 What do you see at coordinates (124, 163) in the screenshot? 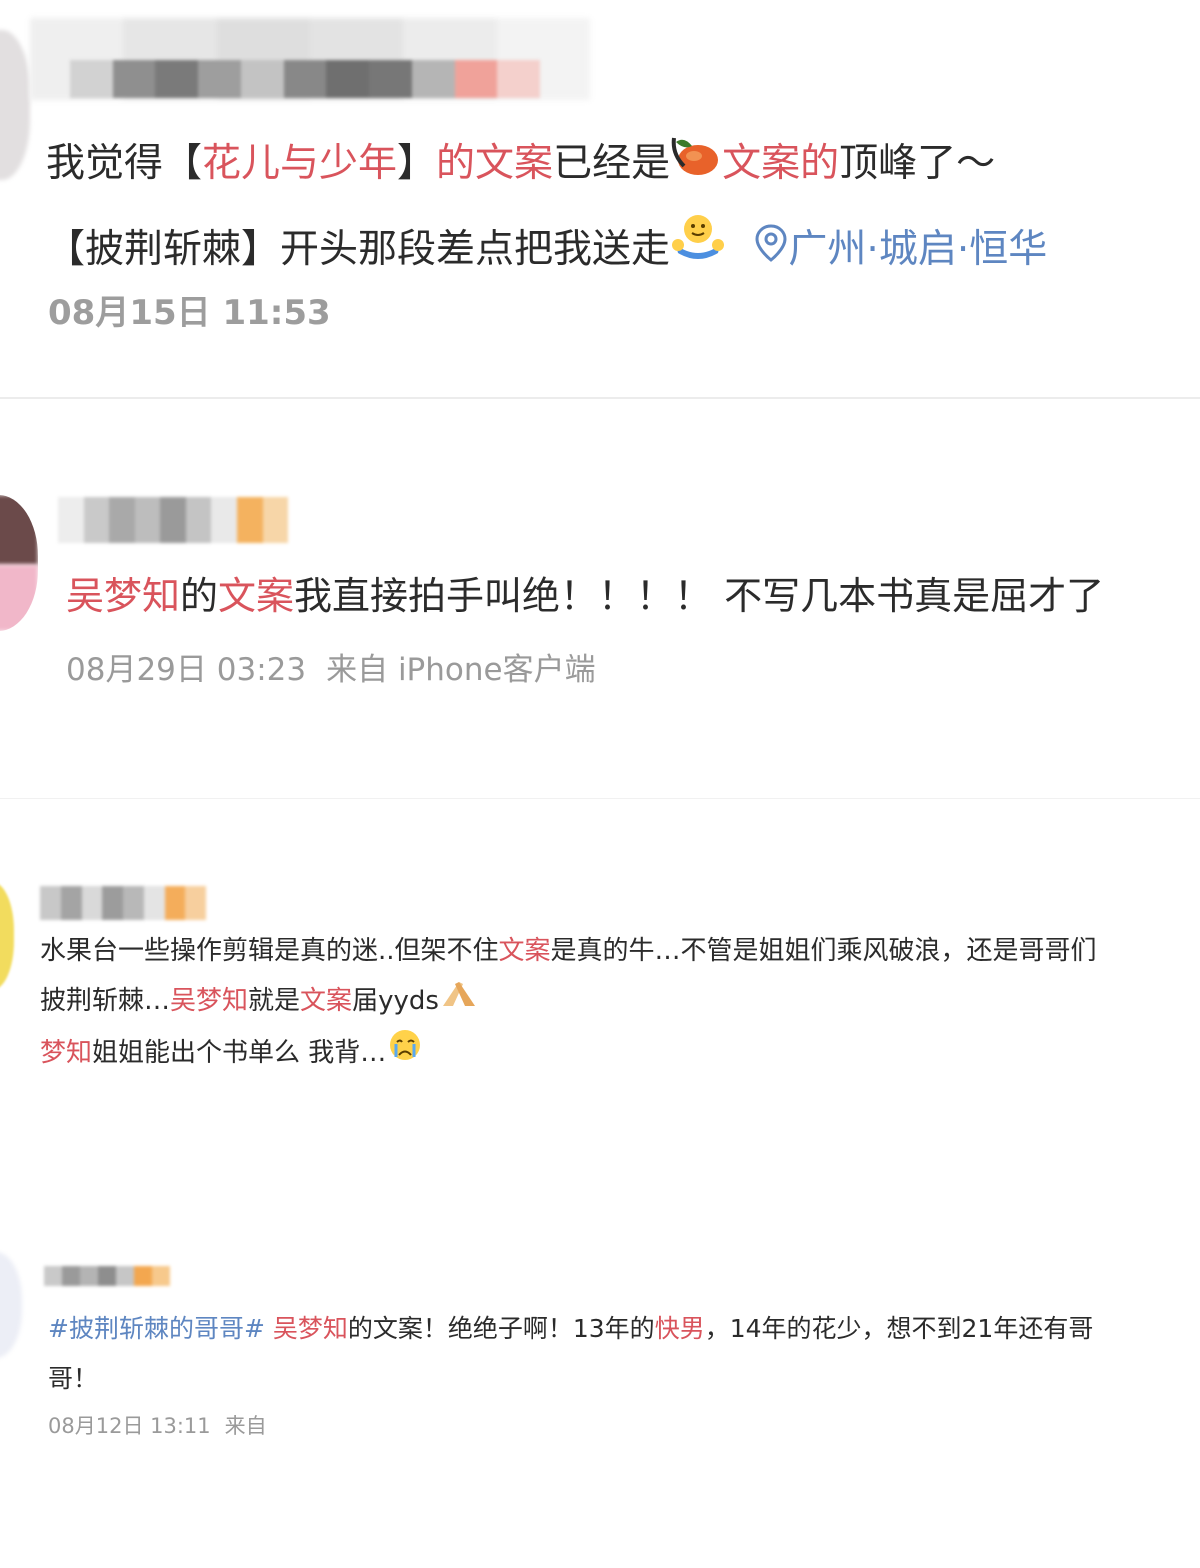
I see `text: 我觉得【` at bounding box center [124, 163].